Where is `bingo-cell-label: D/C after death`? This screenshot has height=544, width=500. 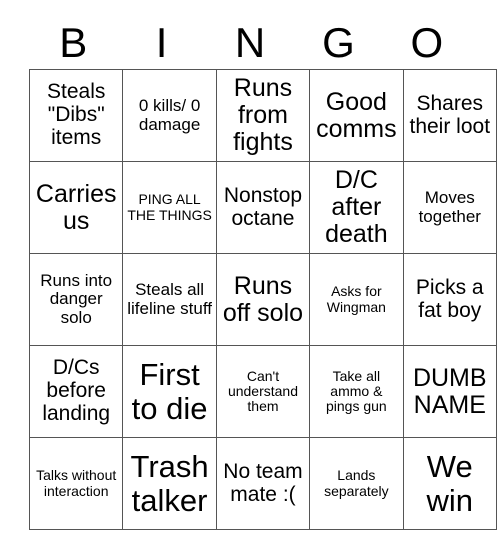
bingo-cell-label: D/C after death is located at coordinates (356, 207).